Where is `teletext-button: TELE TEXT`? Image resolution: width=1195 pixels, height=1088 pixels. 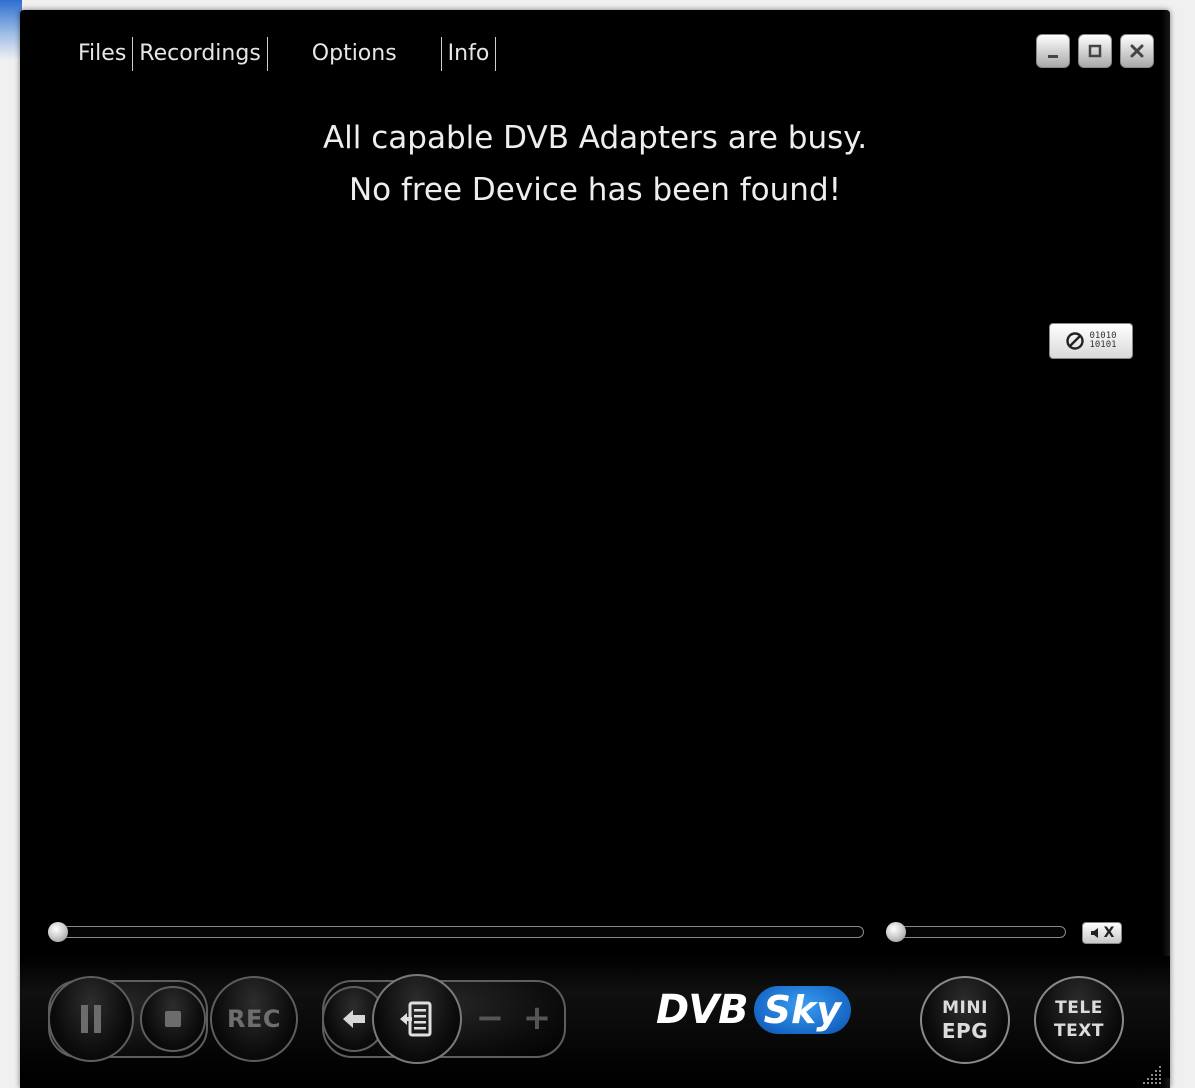
teletext-button: TELE TEXT is located at coordinates (1079, 1020).